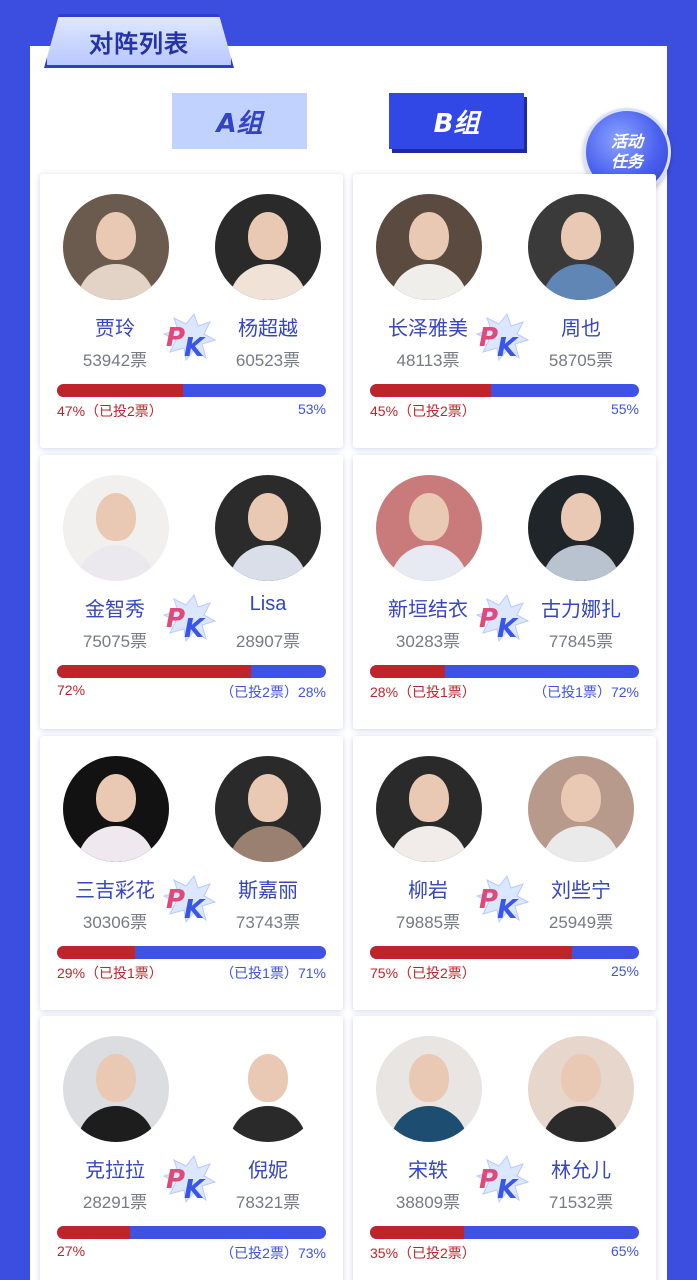 This screenshot has width=697, height=1280. I want to click on vote-percent-left: 27%, so click(71, 1251).